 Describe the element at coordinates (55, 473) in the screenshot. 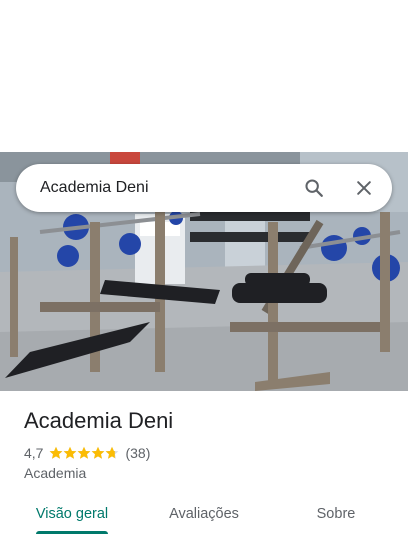

I see `place-category: Academia` at that location.